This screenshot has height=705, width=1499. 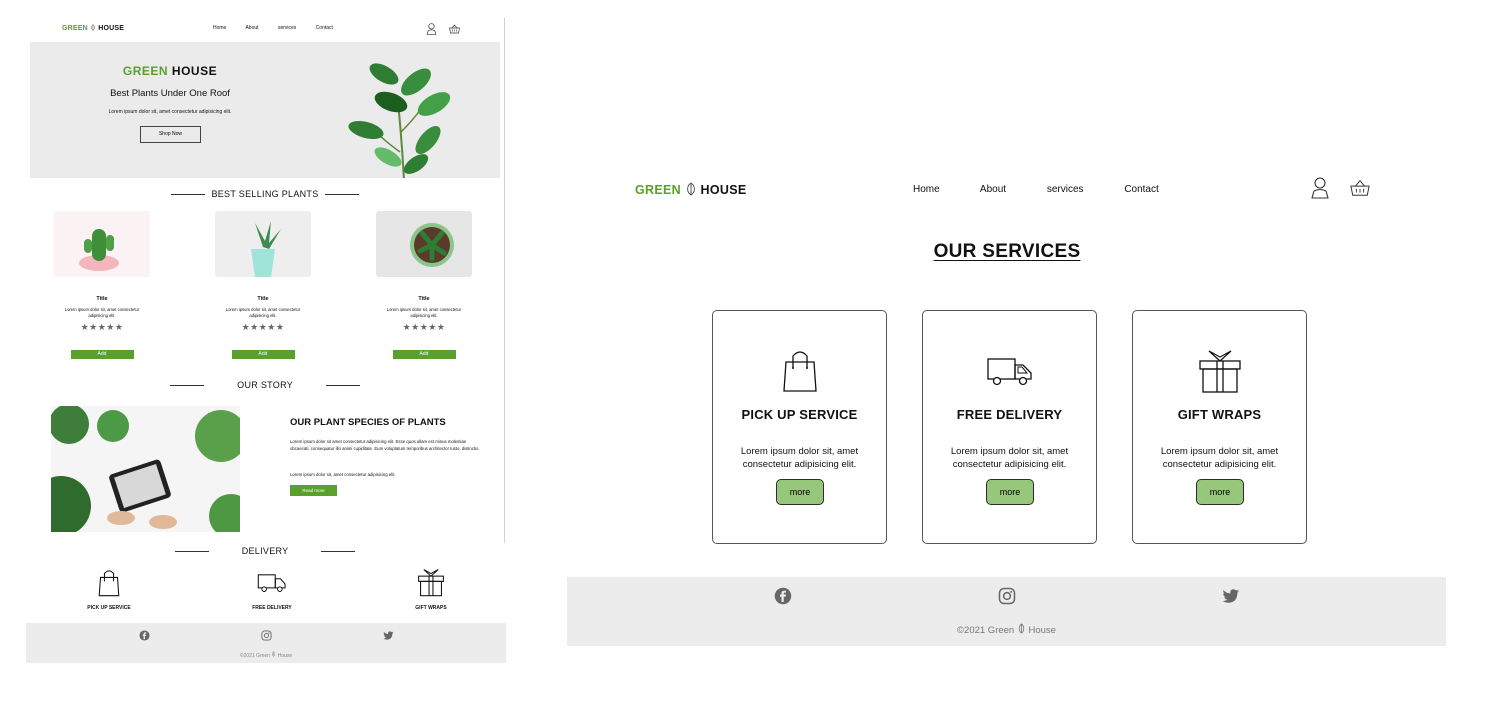 I want to click on home-nav-links: Home About services Contact, so click(x=282, y=28).